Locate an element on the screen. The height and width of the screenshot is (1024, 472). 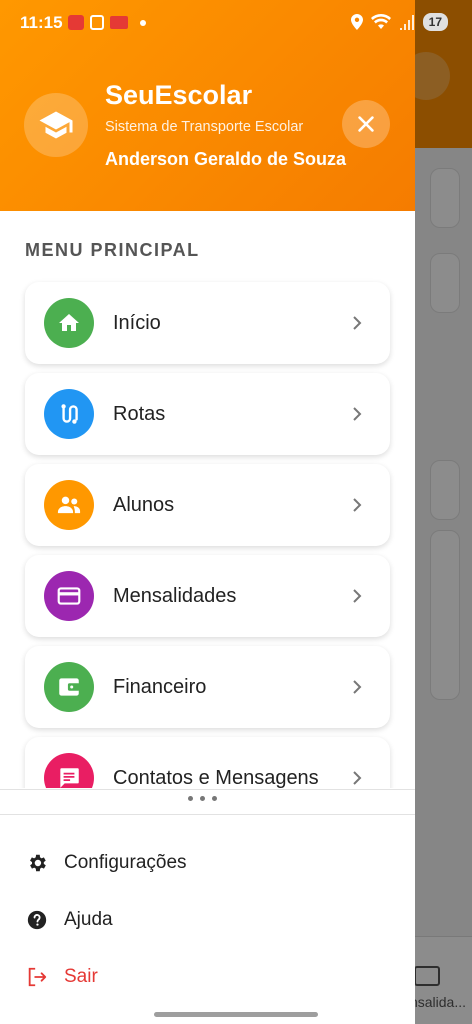
sair-label: Sair is located at coordinates (81, 976).